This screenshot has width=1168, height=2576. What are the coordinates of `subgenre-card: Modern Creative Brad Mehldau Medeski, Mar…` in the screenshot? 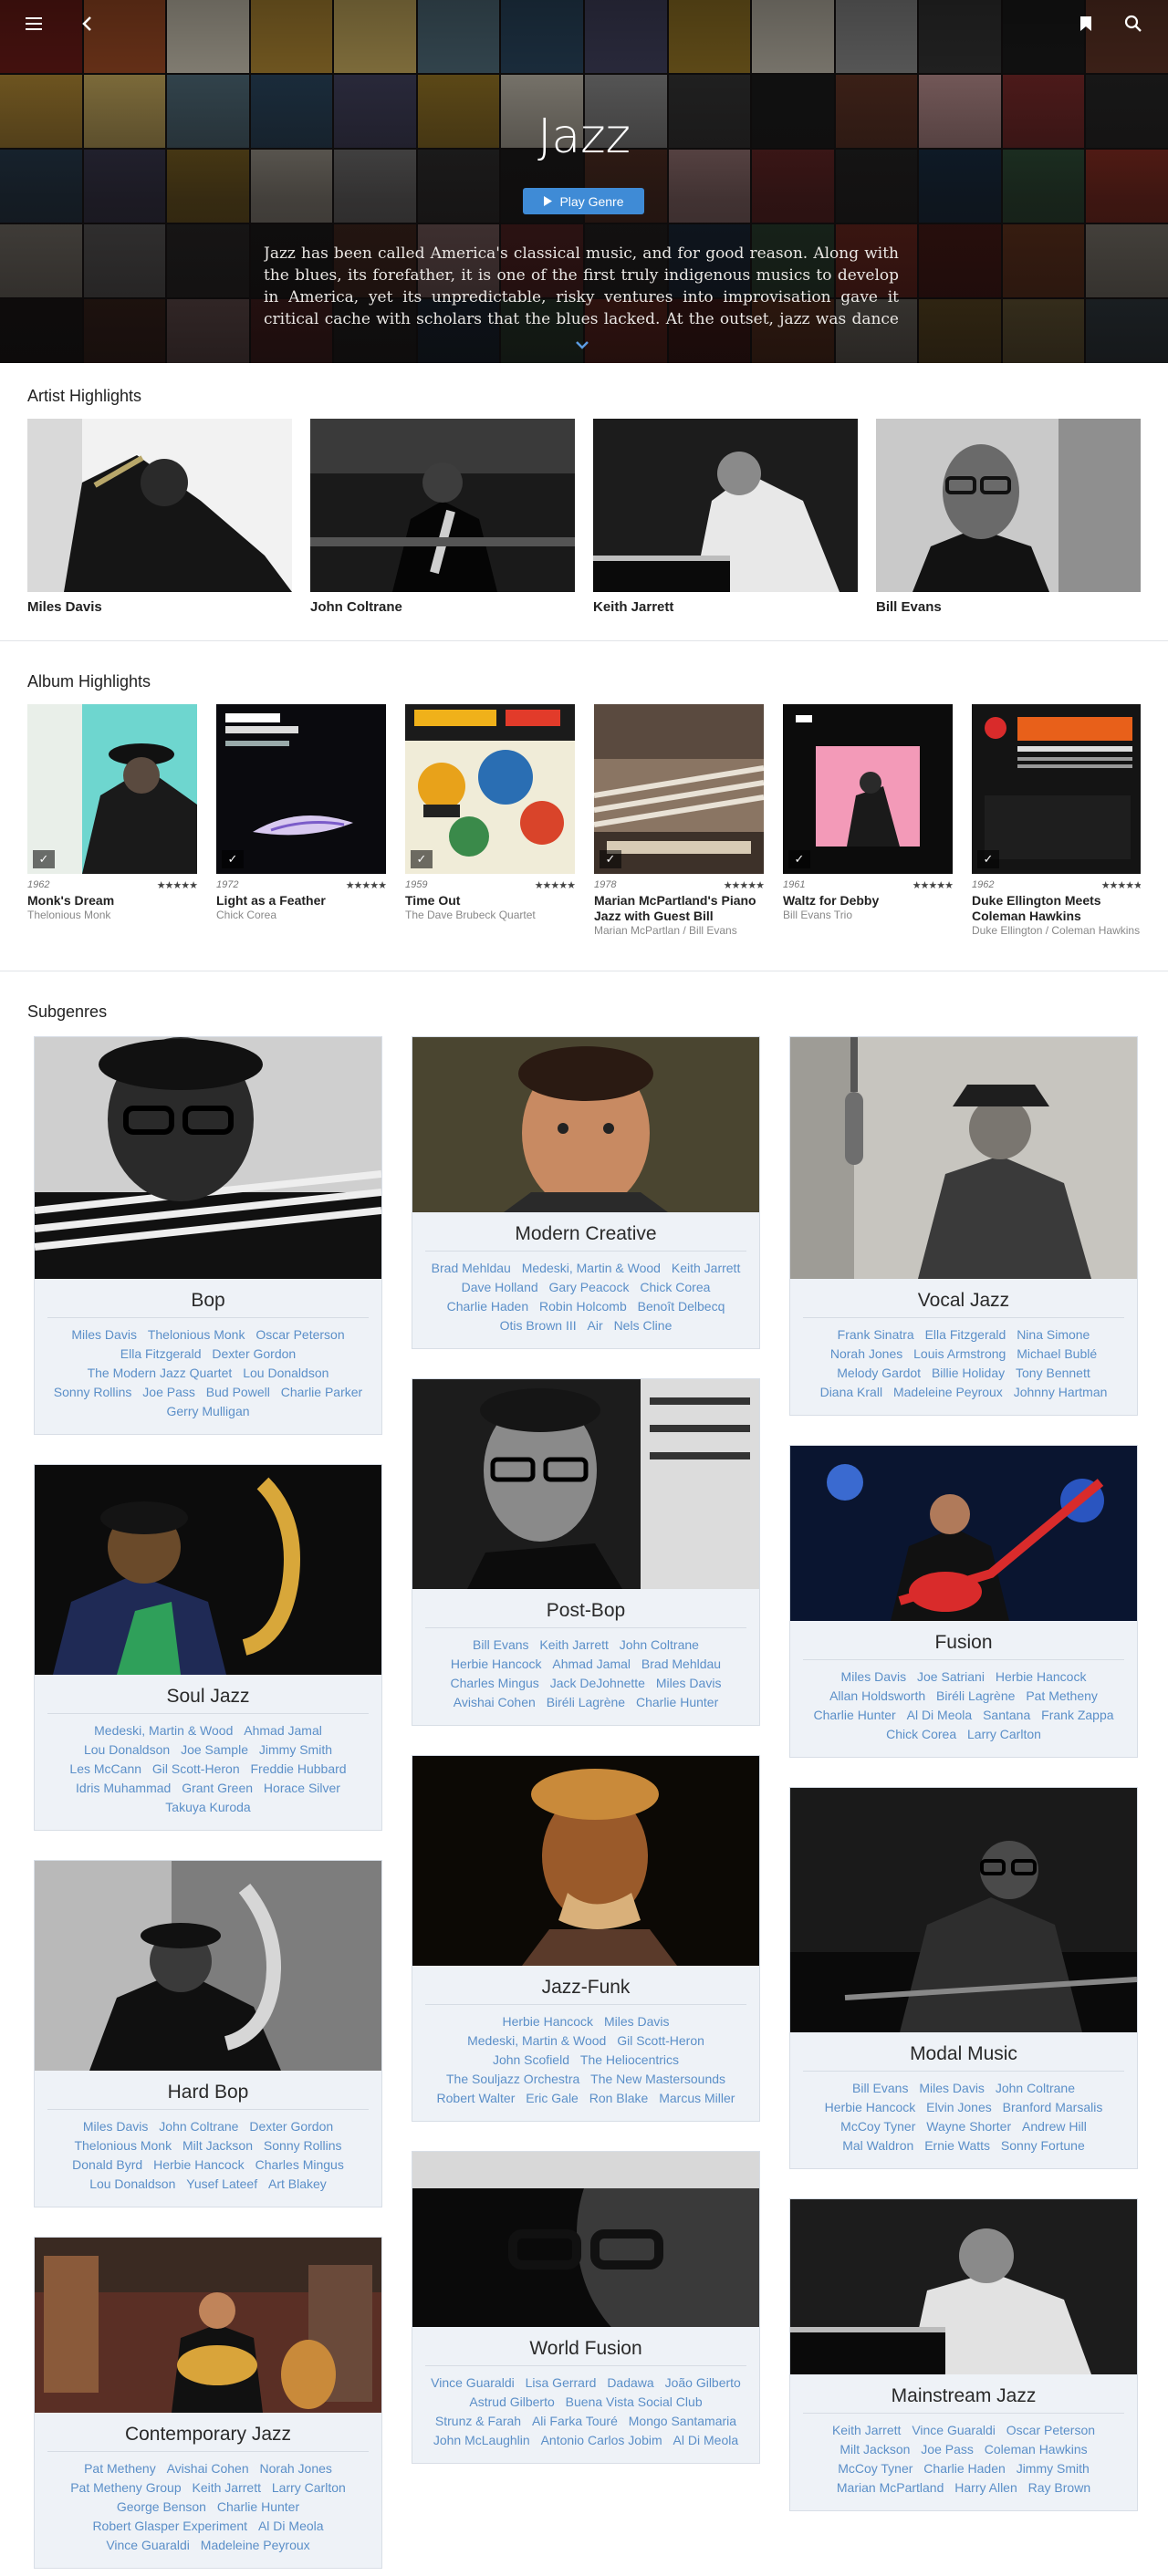 It's located at (586, 1192).